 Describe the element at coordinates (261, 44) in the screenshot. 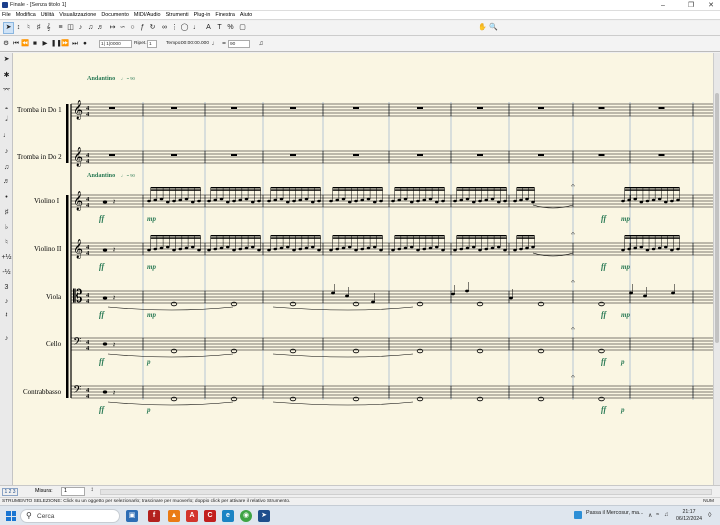

I see `click-metronome-icon: ♫` at that location.